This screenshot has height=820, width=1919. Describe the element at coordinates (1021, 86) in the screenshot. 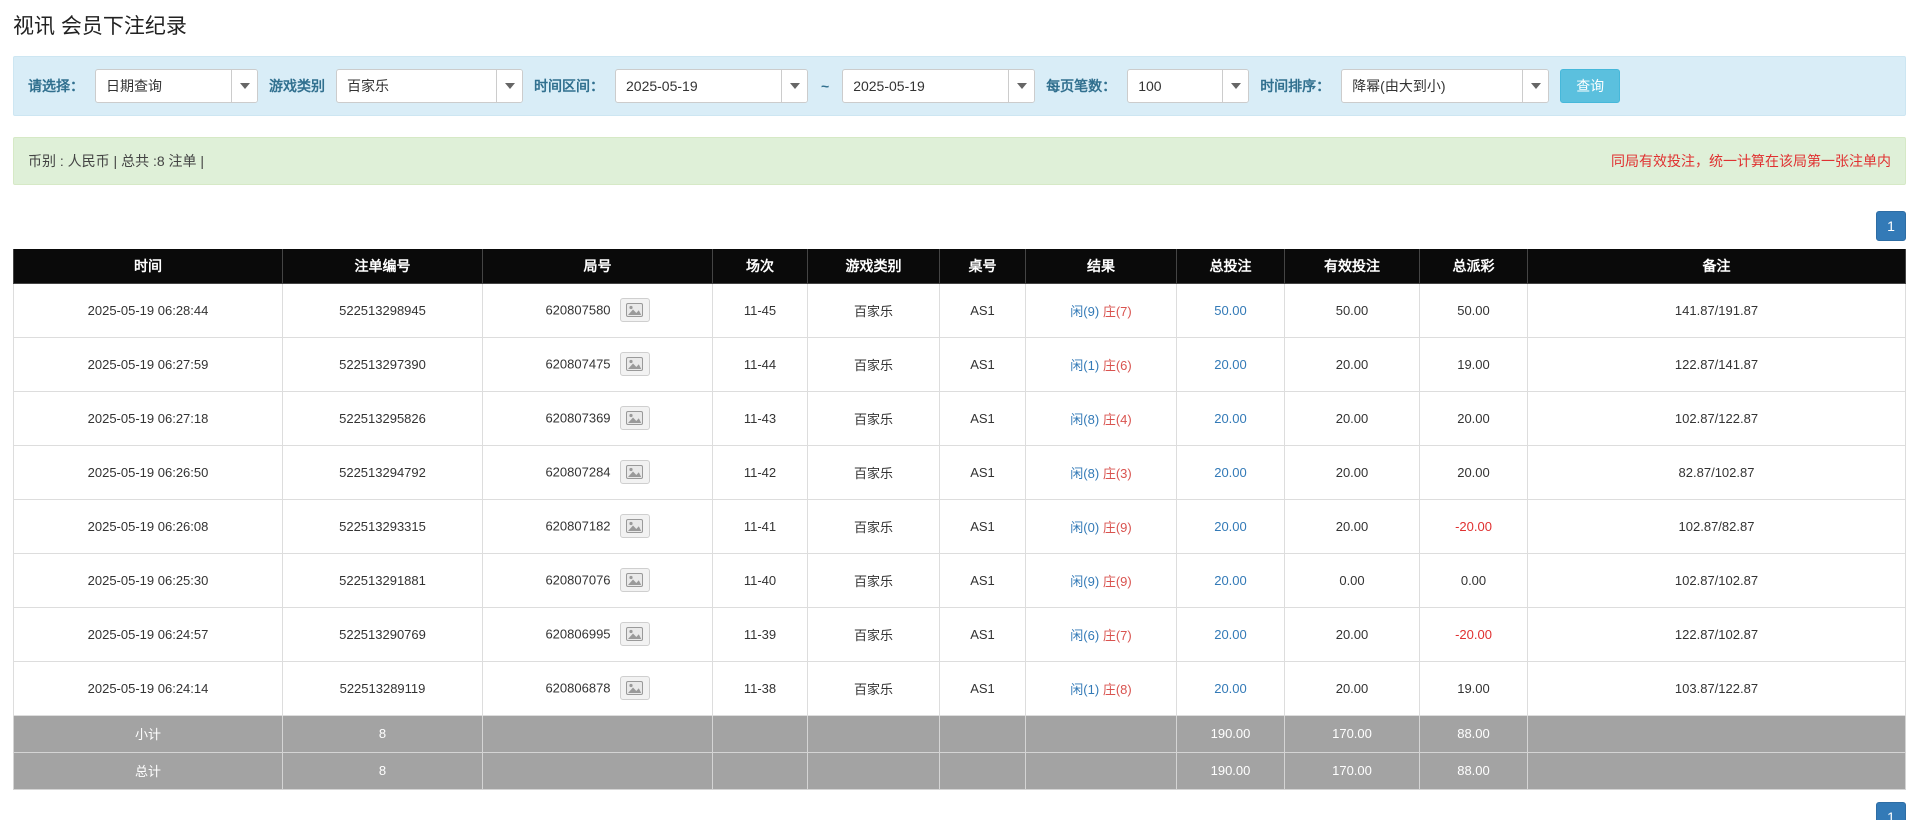

I see `date-to-dropdown-button` at that location.